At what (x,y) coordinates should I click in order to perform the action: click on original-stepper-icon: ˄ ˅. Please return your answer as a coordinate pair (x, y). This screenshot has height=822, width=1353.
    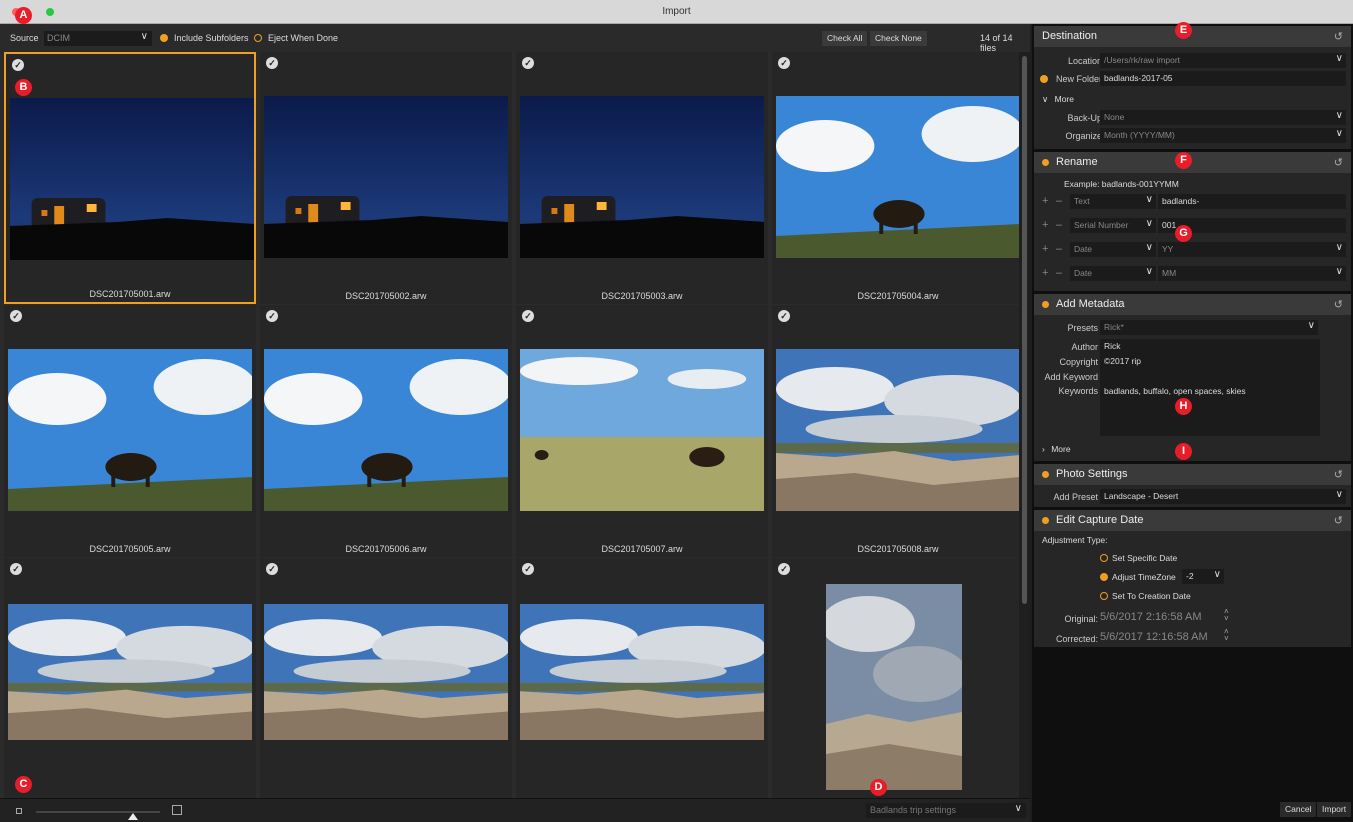
    Looking at the image, I should click on (1226, 615).